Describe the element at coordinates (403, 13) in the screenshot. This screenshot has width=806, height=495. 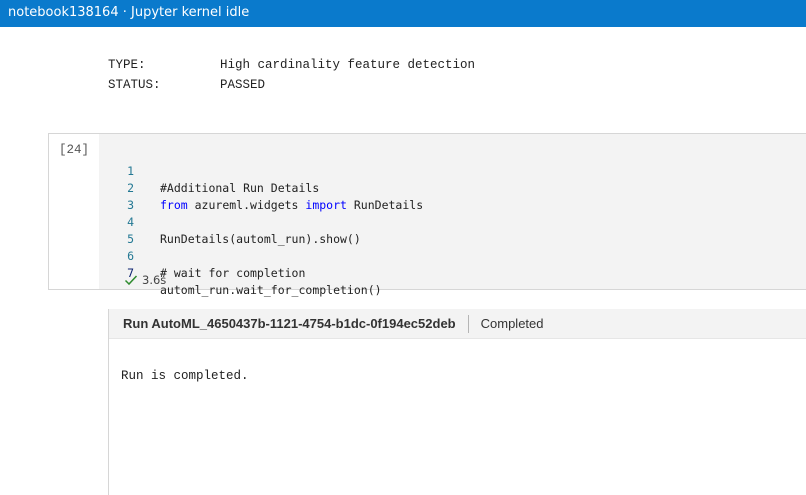
I see `window-title-bar: notebook138164 · Jupyter kernel idle` at that location.